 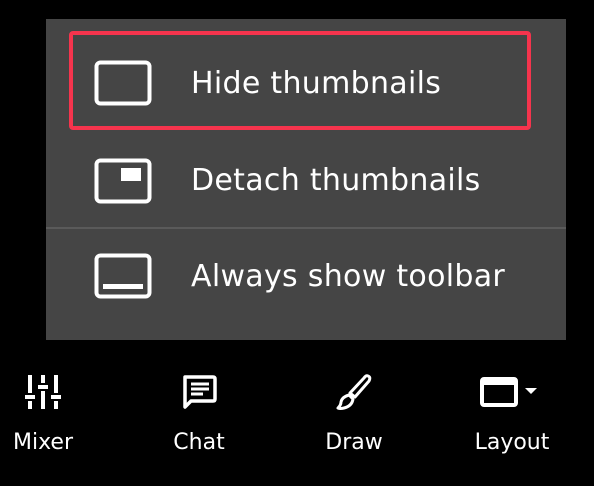 I want to click on toolbar-icon, so click(x=123, y=276).